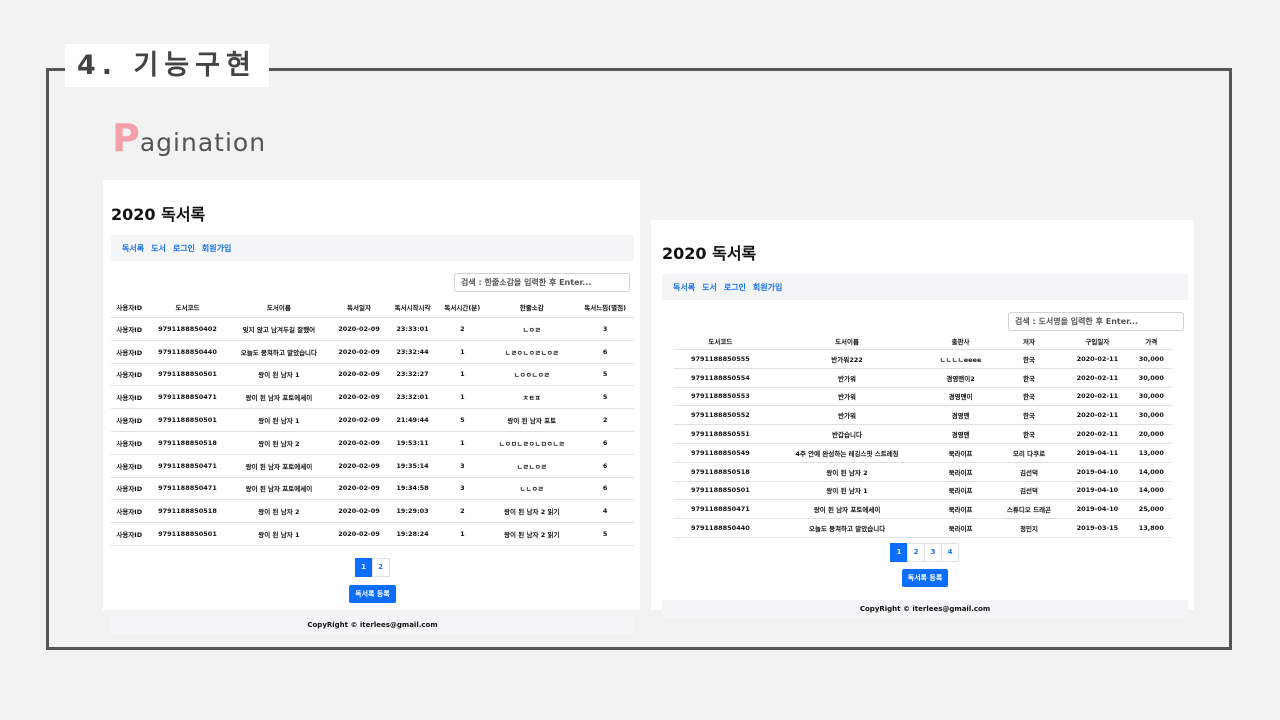 This screenshot has width=1280, height=720. What do you see at coordinates (158, 214) in the screenshot?
I see `app-title: 2020 독서록` at bounding box center [158, 214].